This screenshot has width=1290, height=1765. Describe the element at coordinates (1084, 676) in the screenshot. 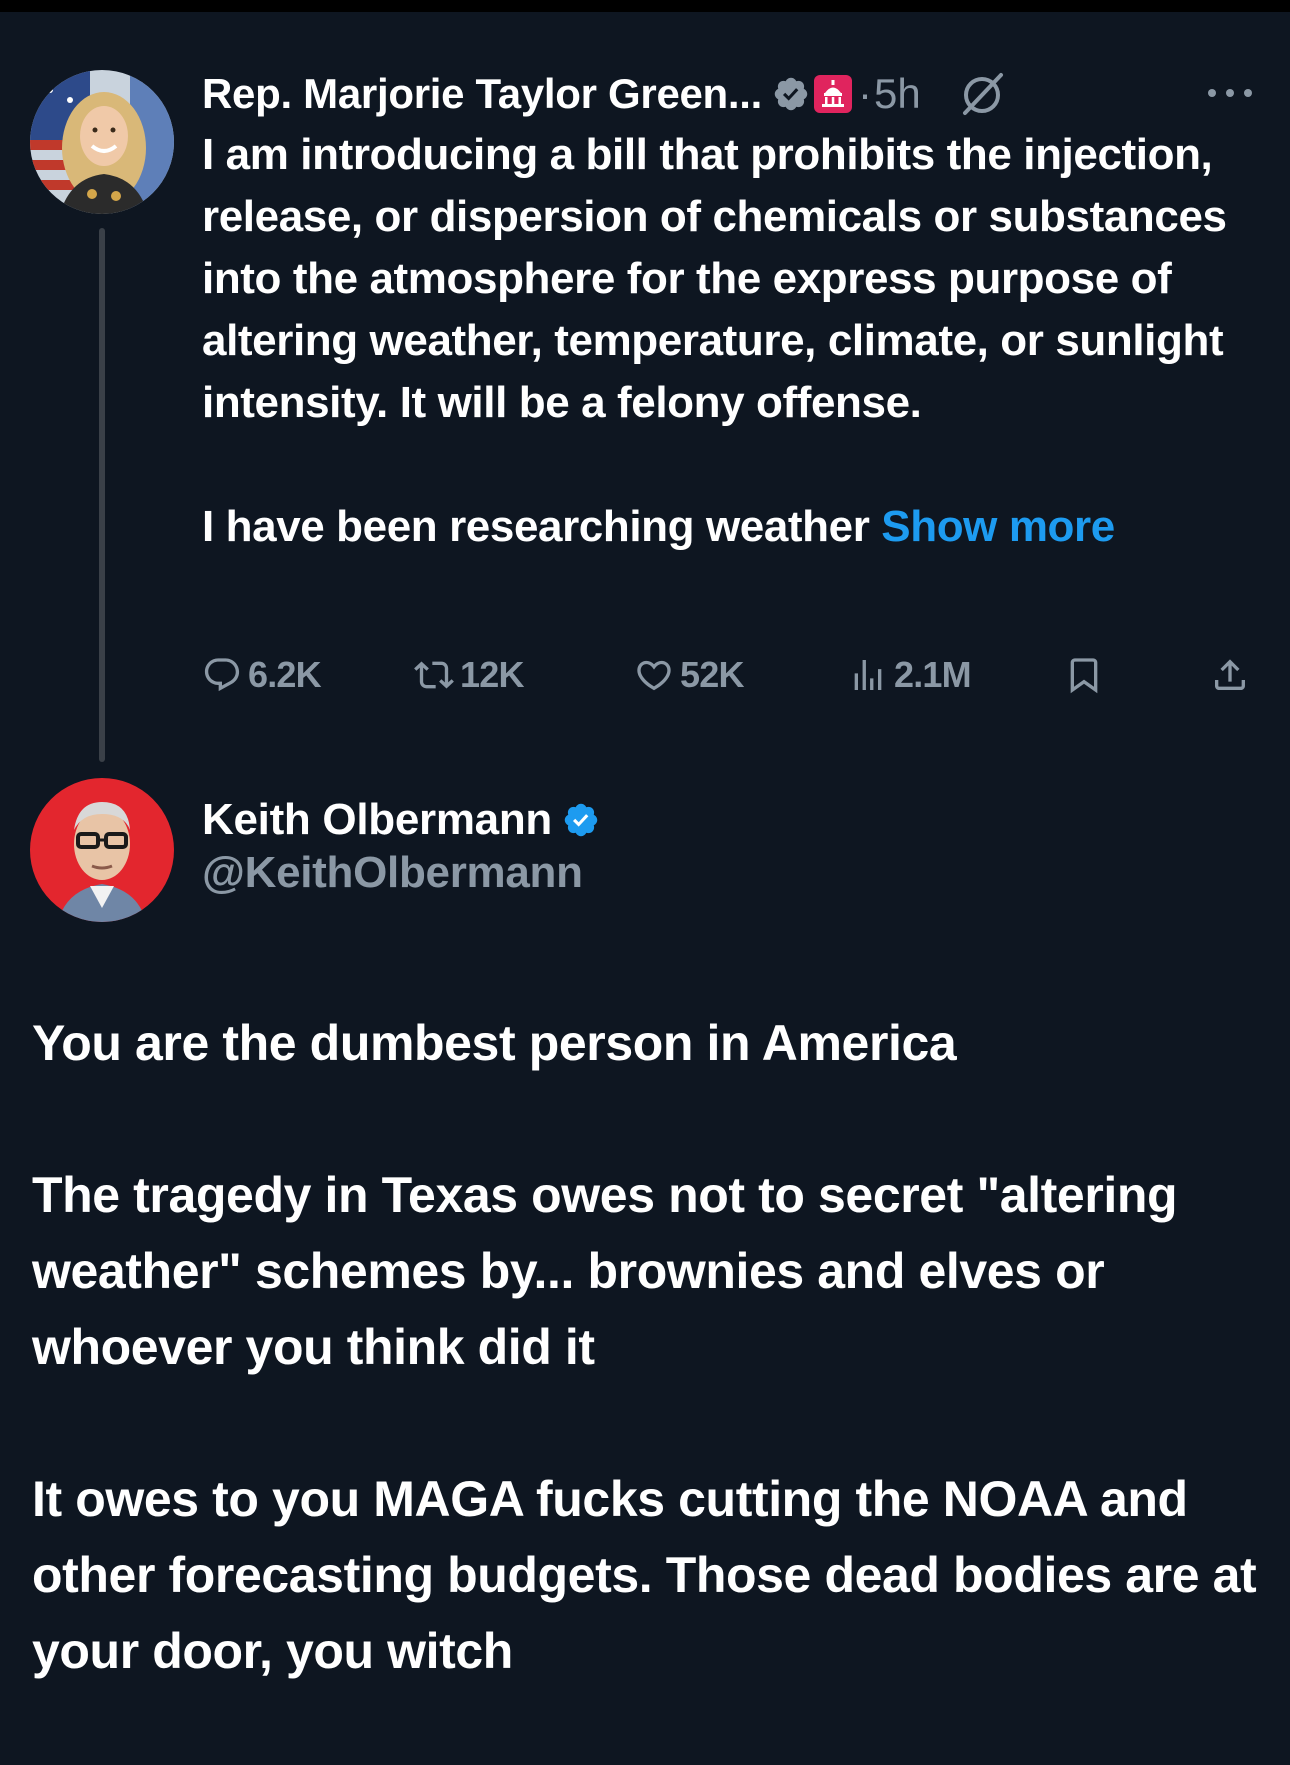

I see `bookmark-icon` at that location.